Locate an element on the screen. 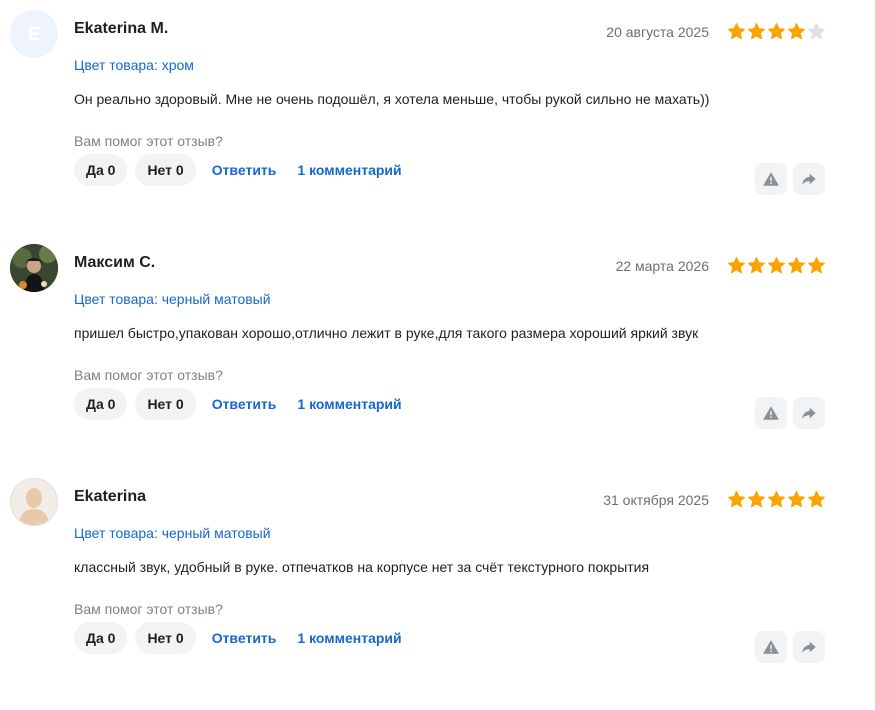 Image resolution: width=875 pixels, height=710 pixels. default-user-icon is located at coordinates (34, 502).